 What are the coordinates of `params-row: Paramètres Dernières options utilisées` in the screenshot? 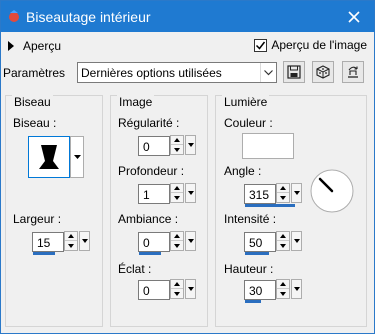 It's located at (188, 73).